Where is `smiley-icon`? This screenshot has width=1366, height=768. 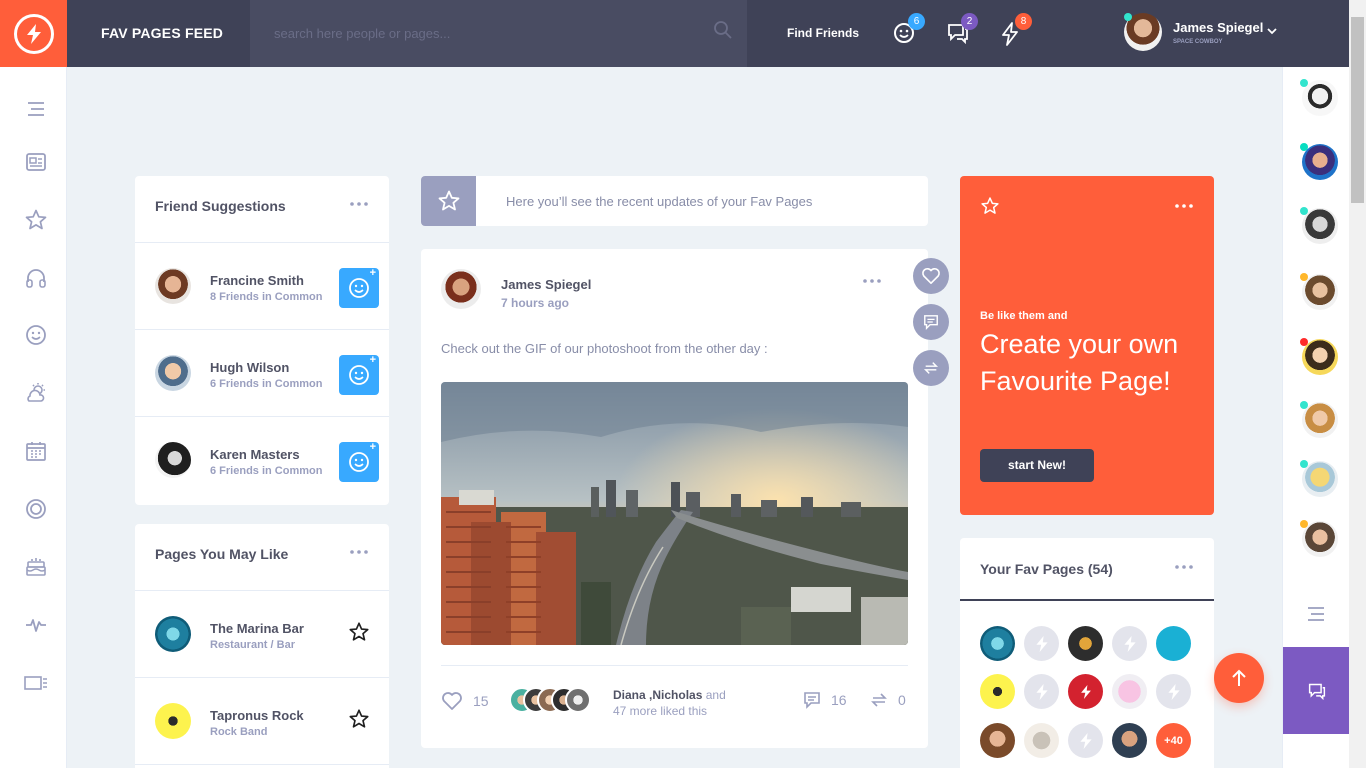
smiley-icon is located at coordinates (36, 335).